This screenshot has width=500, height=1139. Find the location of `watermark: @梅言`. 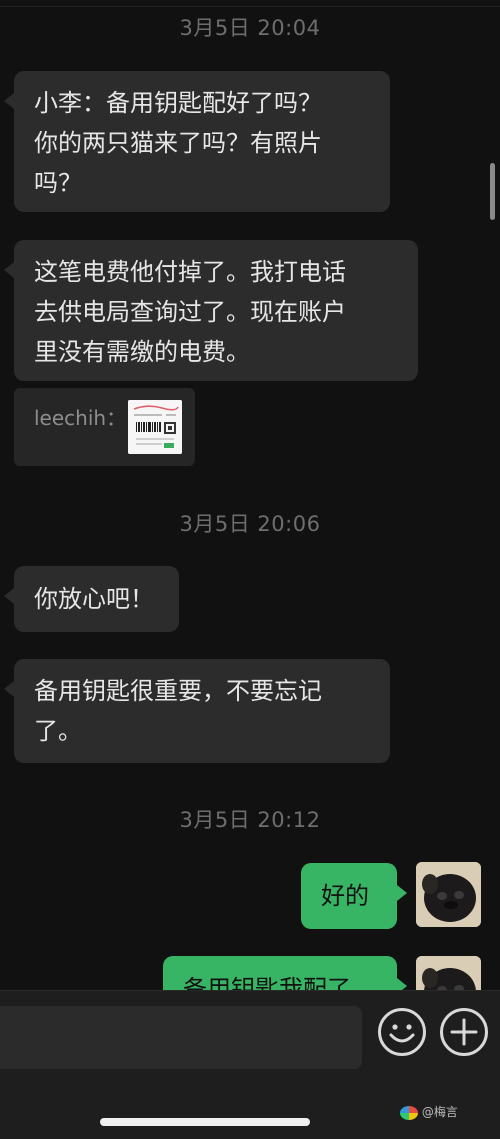

watermark: @梅言 is located at coordinates (448, 1112).